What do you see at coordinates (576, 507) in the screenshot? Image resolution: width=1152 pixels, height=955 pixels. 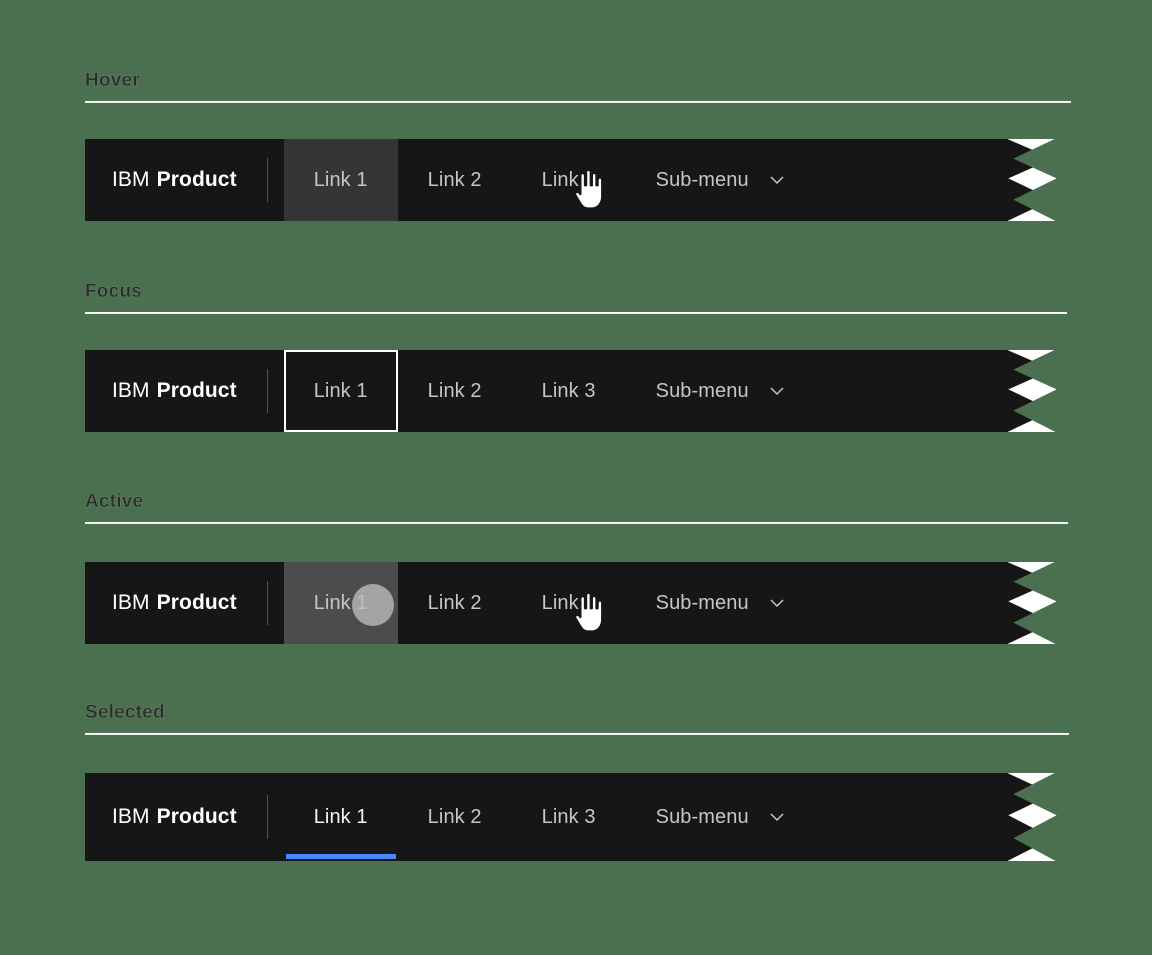 I see `section-active: Active` at bounding box center [576, 507].